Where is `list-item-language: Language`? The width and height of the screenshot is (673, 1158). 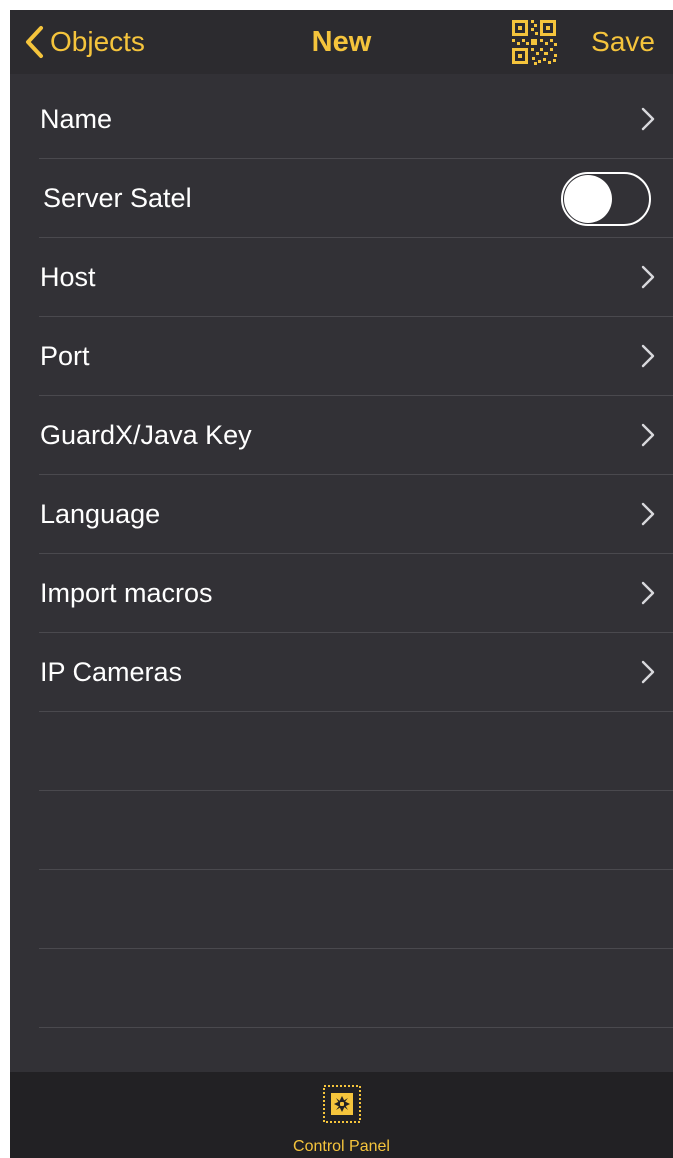 list-item-language: Language is located at coordinates (356, 514).